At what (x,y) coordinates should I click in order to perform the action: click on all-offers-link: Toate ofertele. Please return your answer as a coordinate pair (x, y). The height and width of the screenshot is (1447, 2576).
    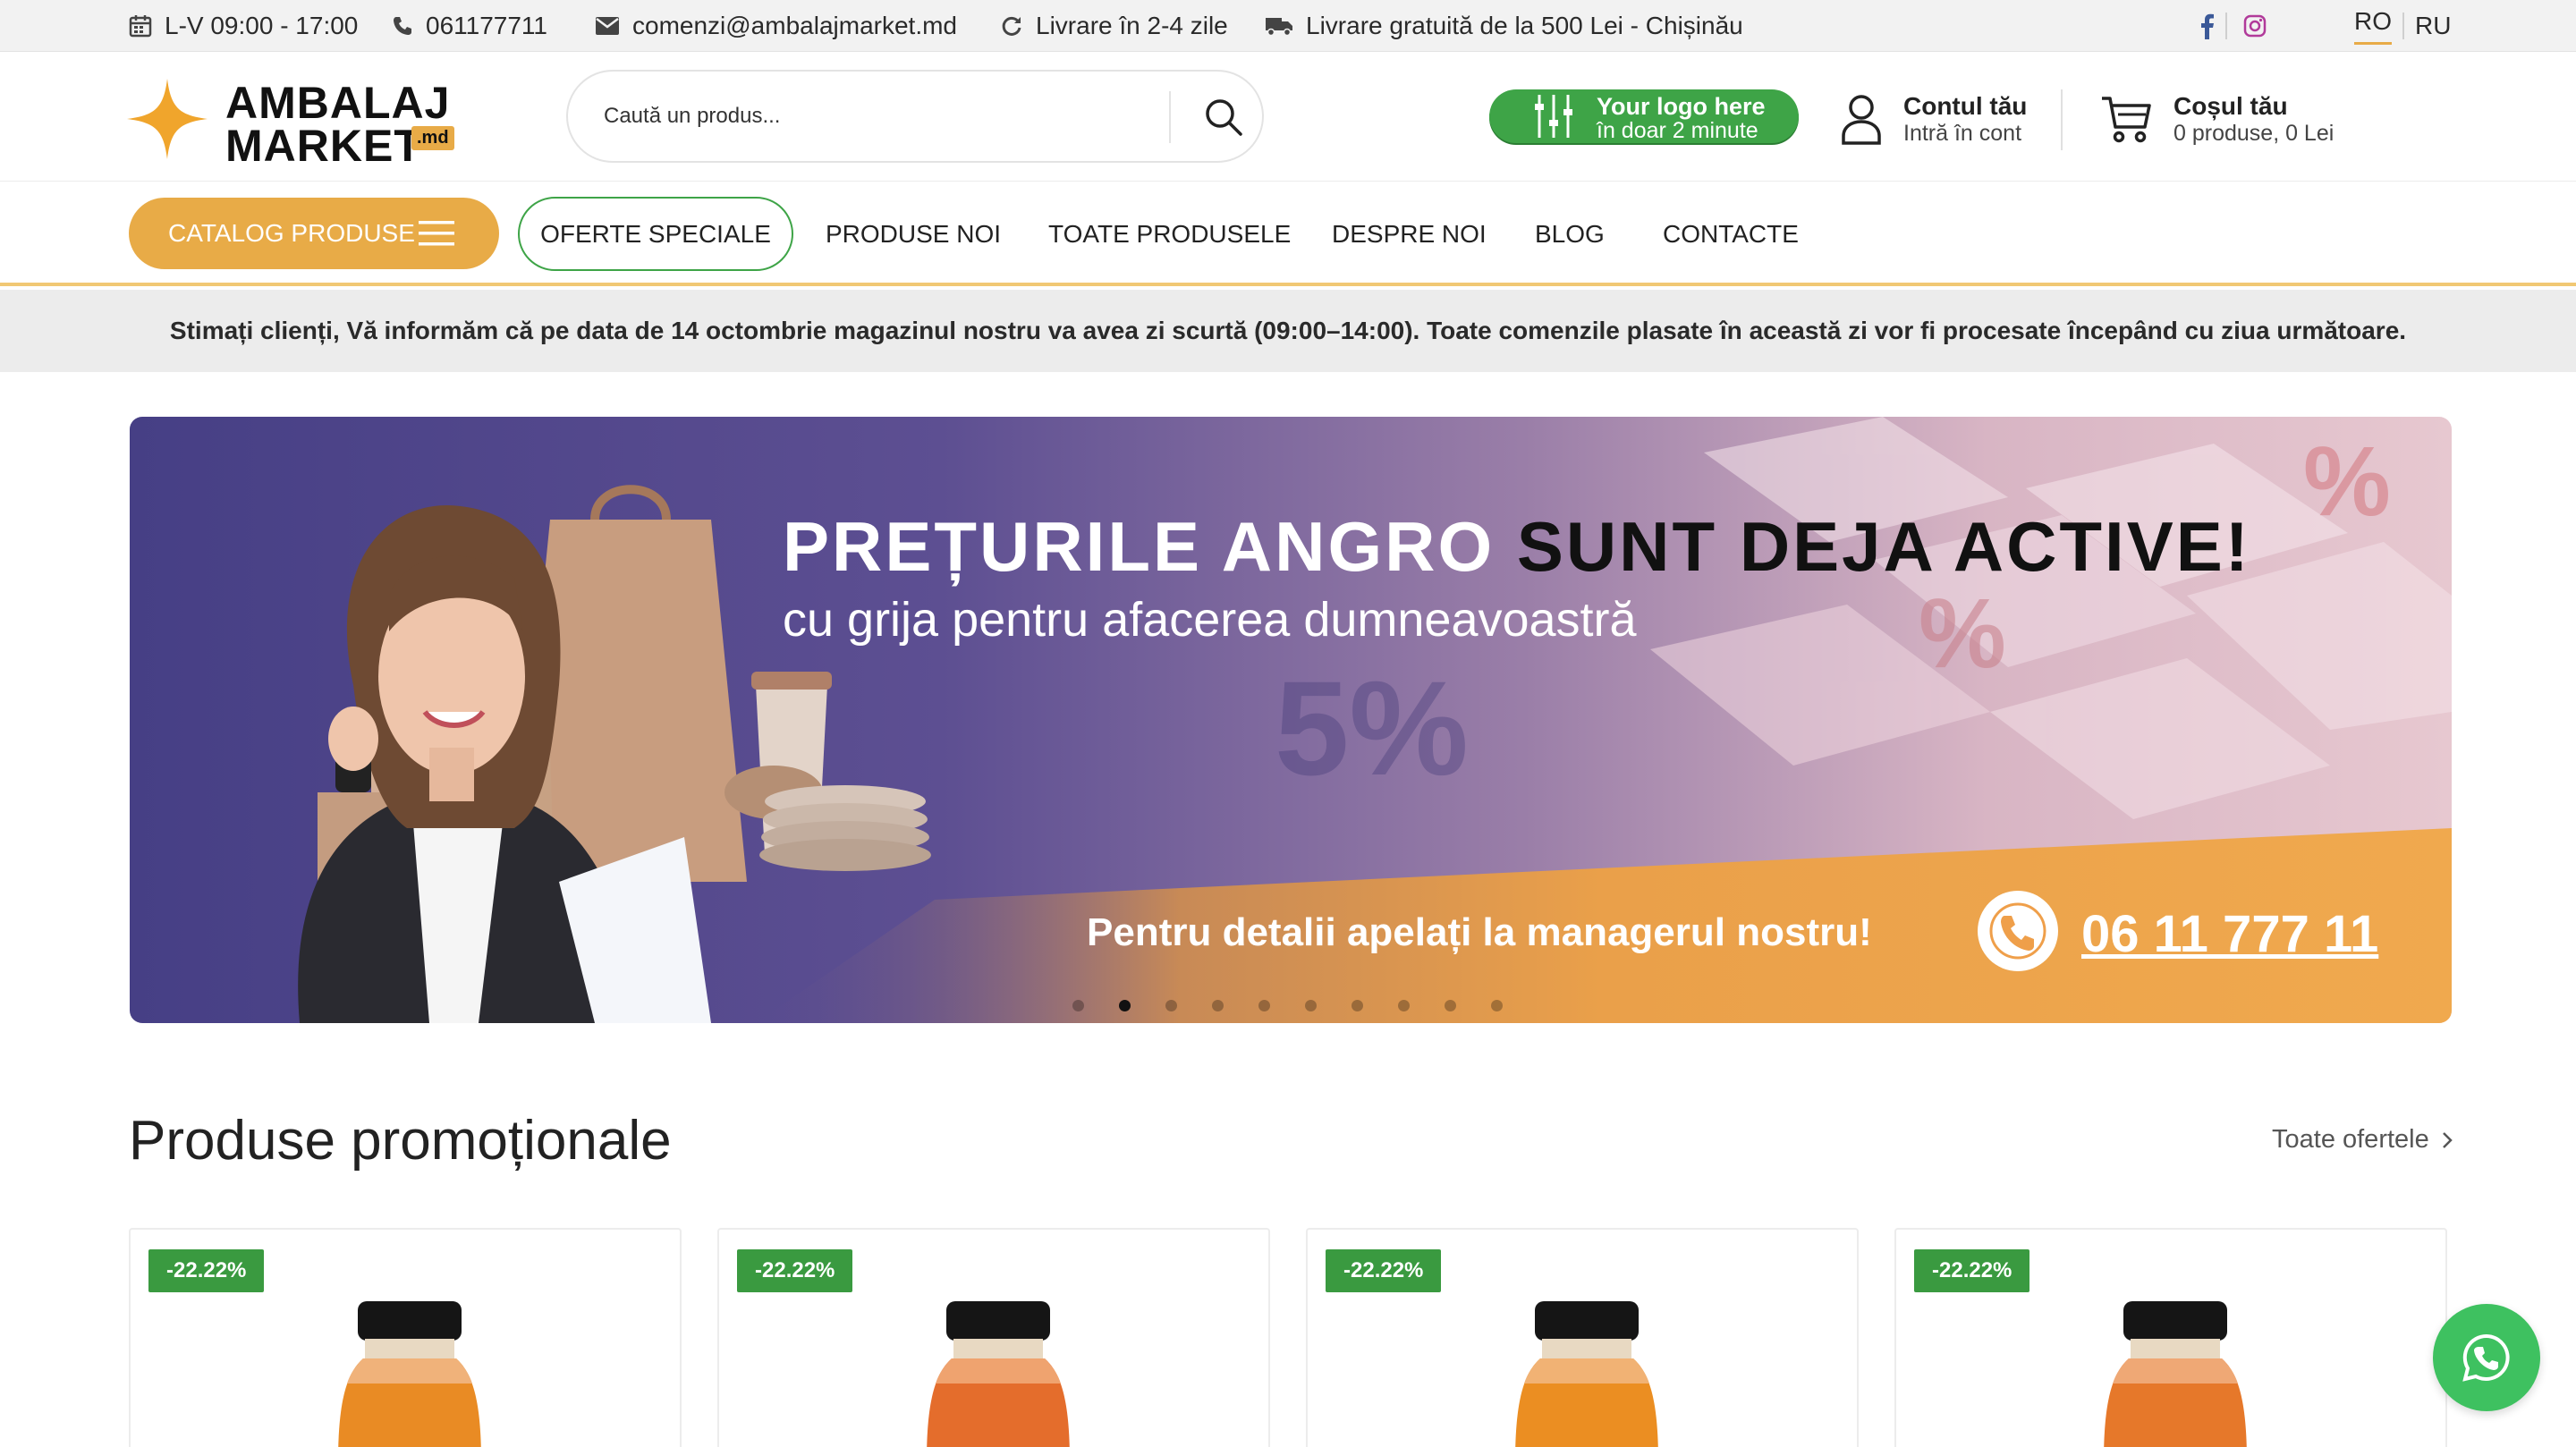
    Looking at the image, I should click on (2362, 1140).